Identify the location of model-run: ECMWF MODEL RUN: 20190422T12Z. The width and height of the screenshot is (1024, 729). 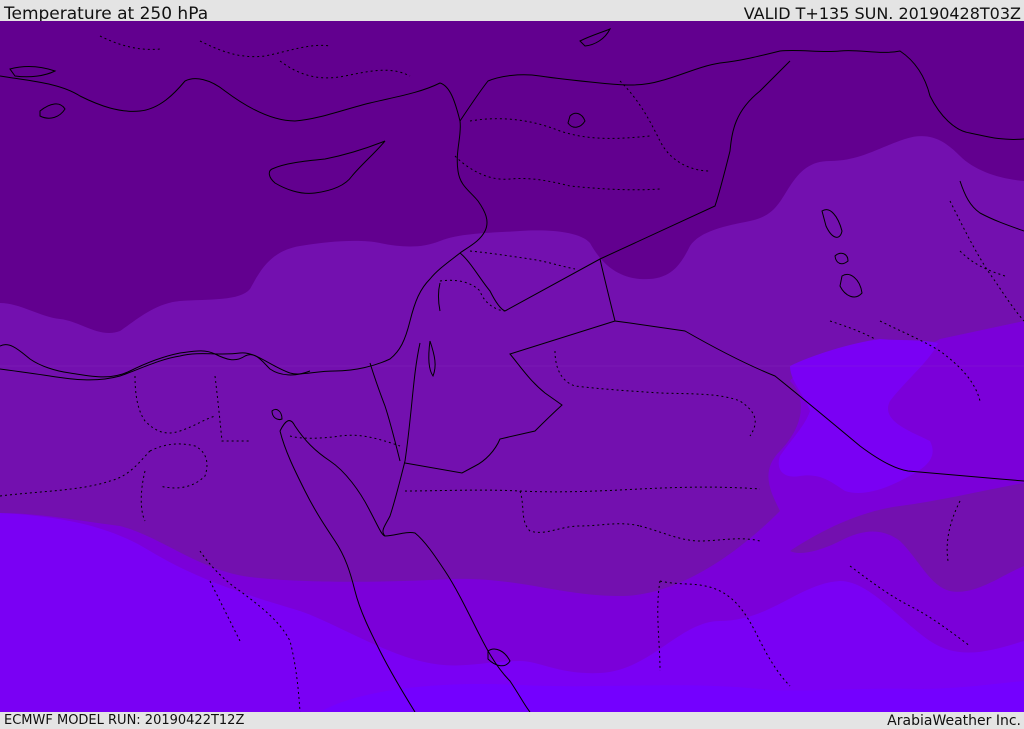
(124, 720).